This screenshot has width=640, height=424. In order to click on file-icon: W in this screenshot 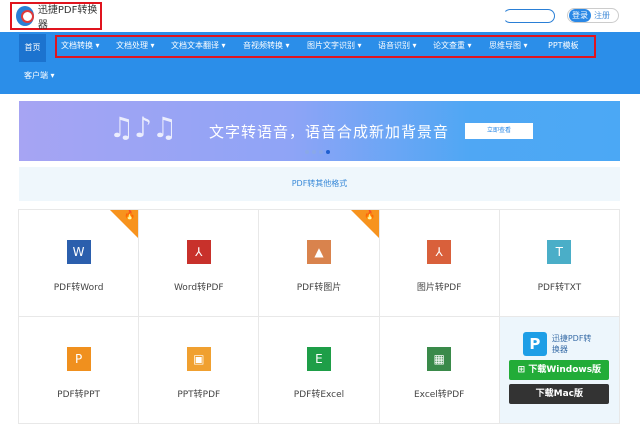, I will do `click(78, 252)`.